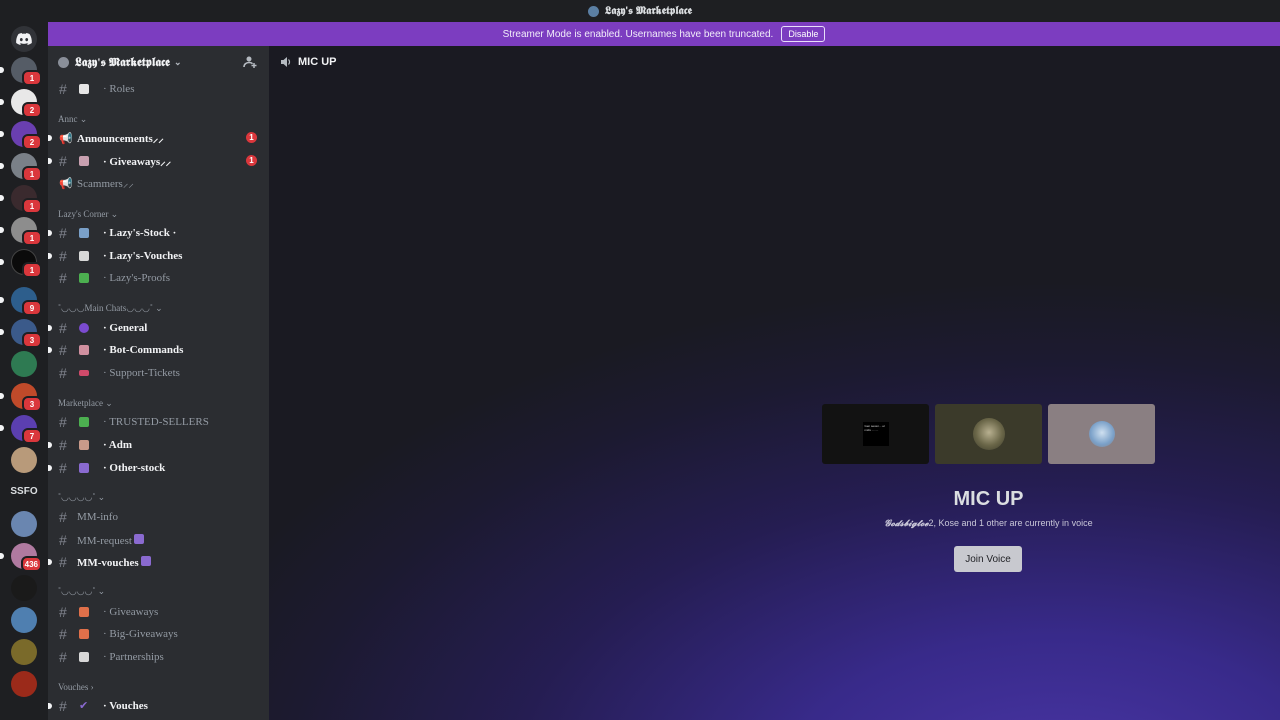 This screenshot has width=1280, height=720. I want to click on mention-badge: 2, so click(32, 142).